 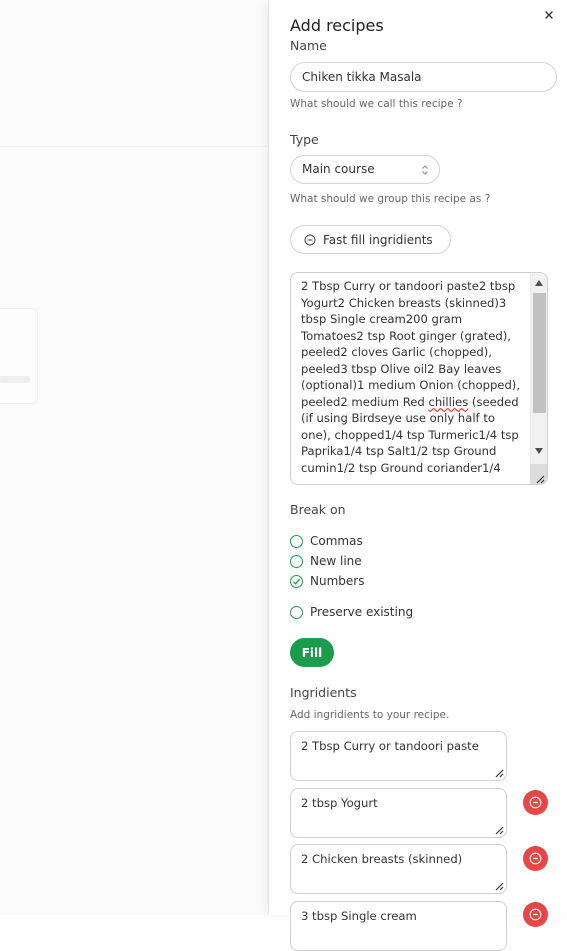 I want to click on fast-fill-button: Fast fill ingridients, so click(x=370, y=239).